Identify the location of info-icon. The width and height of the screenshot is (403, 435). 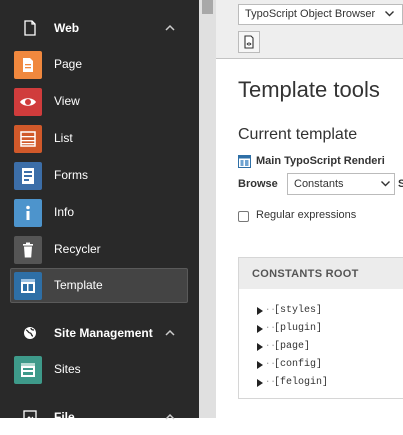
(28, 213).